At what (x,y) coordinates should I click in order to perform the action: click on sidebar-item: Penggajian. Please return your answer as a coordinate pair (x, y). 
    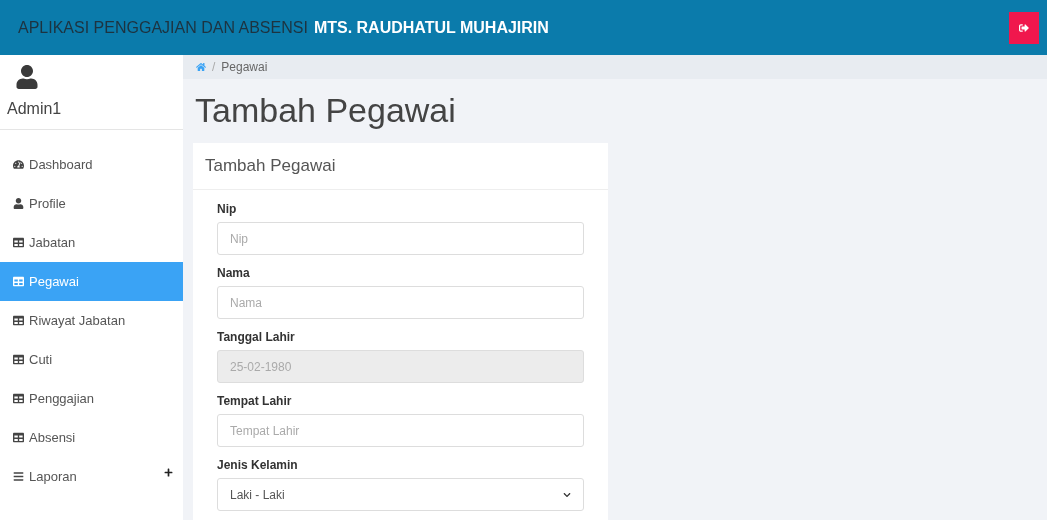
    Looking at the image, I should click on (91, 398).